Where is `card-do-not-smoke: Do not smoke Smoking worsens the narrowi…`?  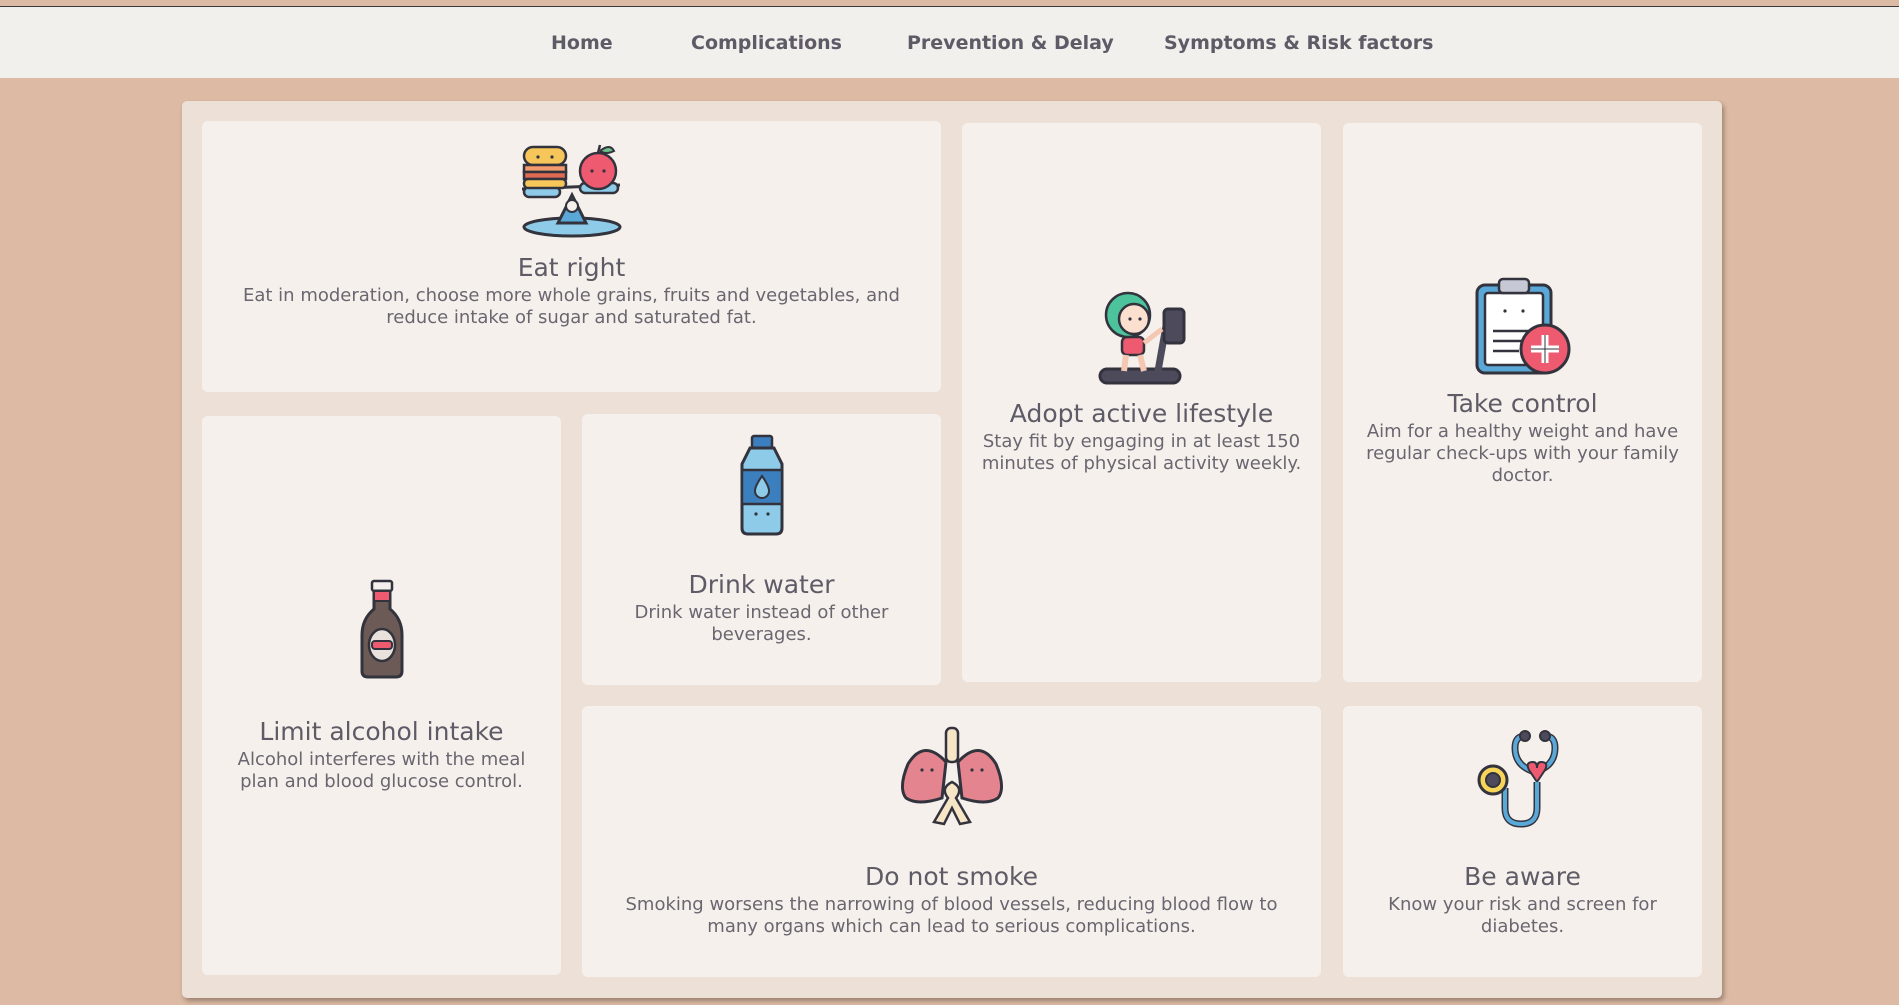
card-do-not-smoke: Do not smoke Smoking worsens the narrowi… is located at coordinates (951, 841).